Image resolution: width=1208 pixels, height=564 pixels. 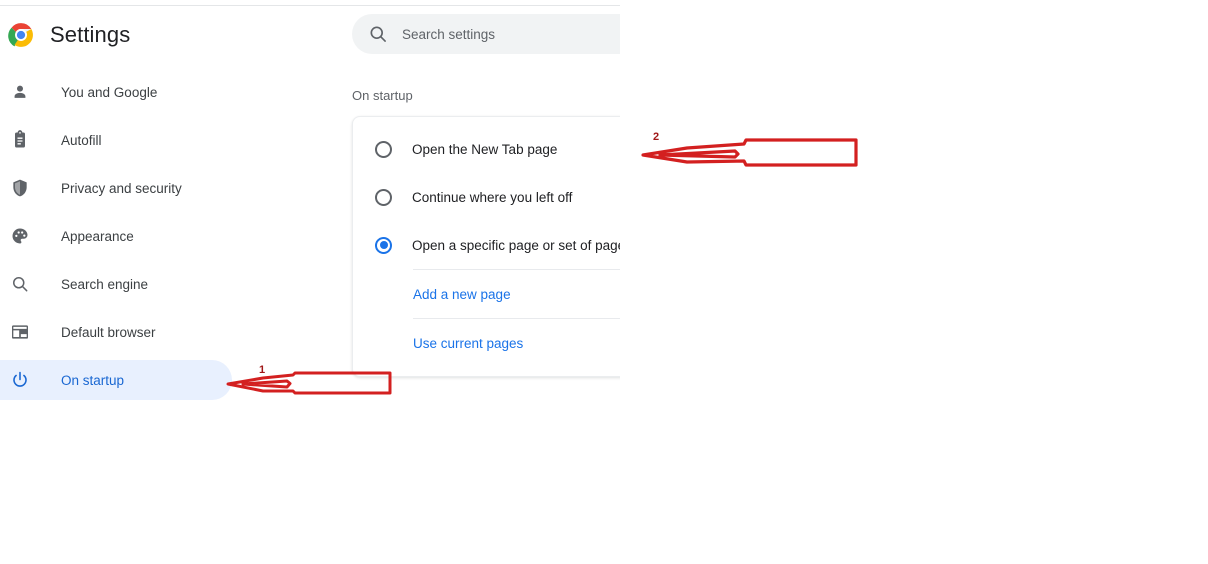 I want to click on startup-option-open-new-tab-page: Open the New Tab page, so click(x=486, y=149).